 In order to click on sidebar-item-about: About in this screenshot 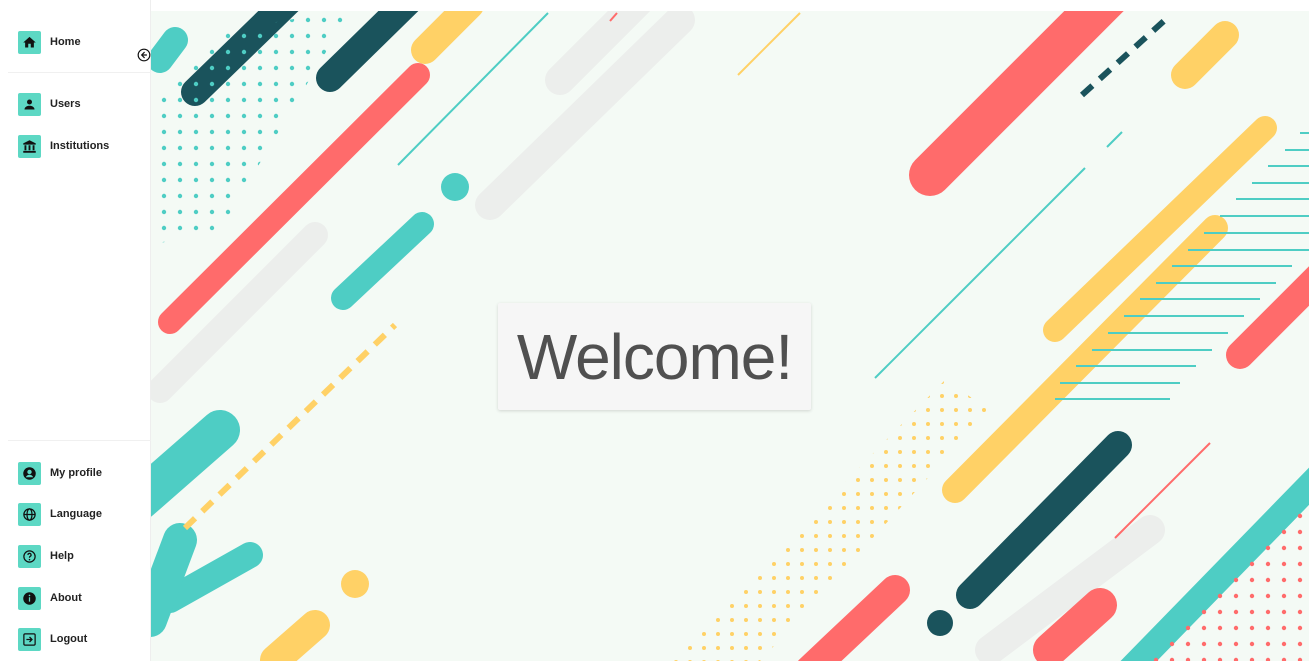, I will do `click(50, 598)`.